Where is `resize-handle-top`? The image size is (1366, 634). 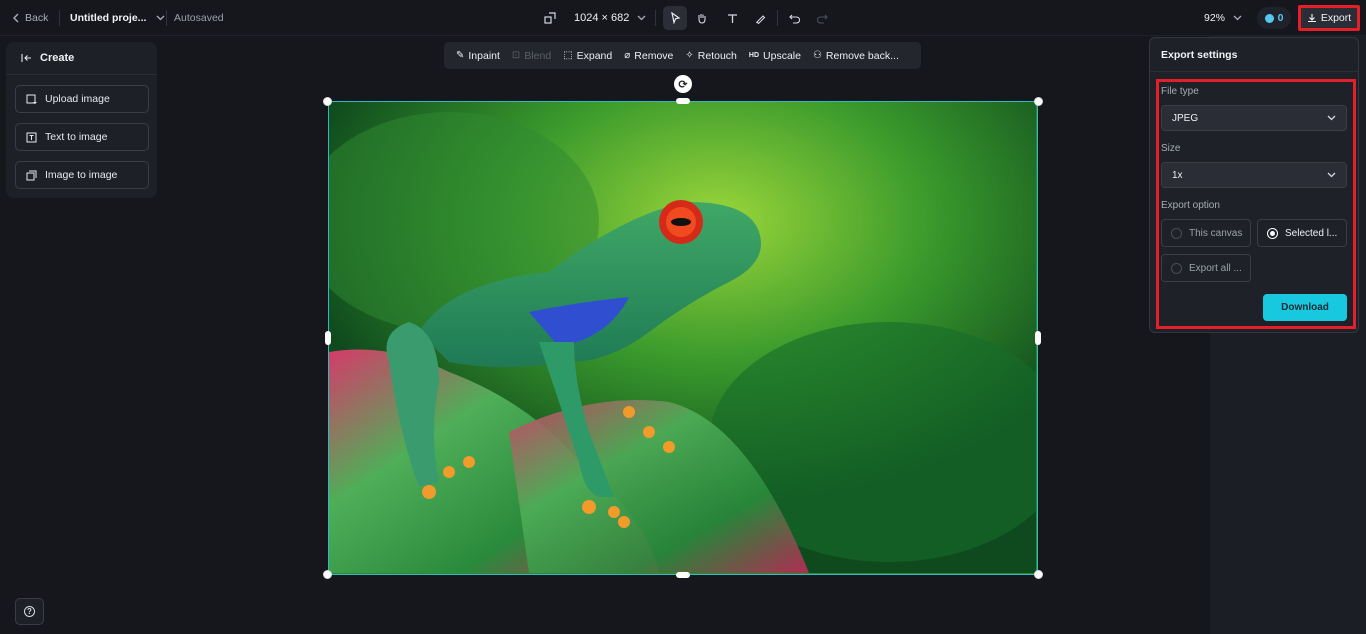 resize-handle-top is located at coordinates (683, 101).